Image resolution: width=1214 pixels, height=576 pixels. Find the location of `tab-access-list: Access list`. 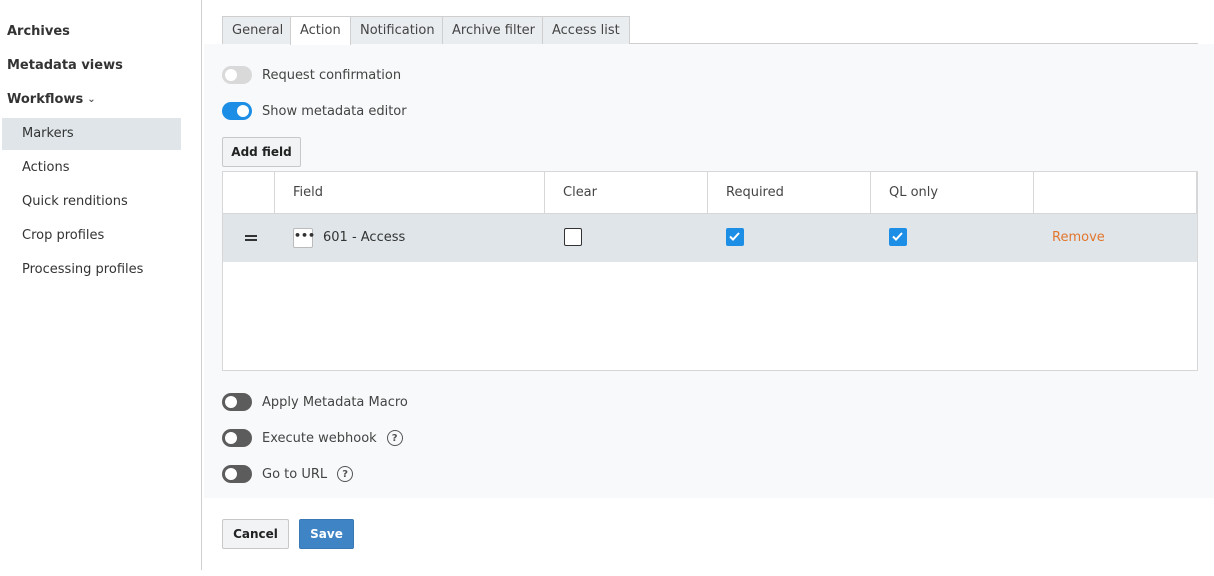

tab-access-list: Access list is located at coordinates (586, 30).